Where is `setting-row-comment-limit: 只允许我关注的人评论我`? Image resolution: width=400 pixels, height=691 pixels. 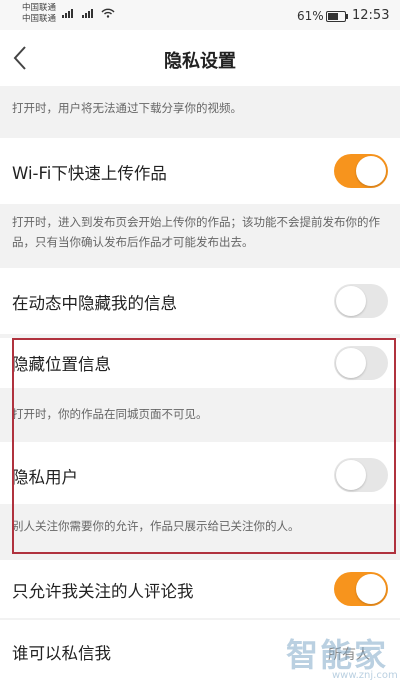 setting-row-comment-limit: 只允许我关注的人评论我 is located at coordinates (200, 589).